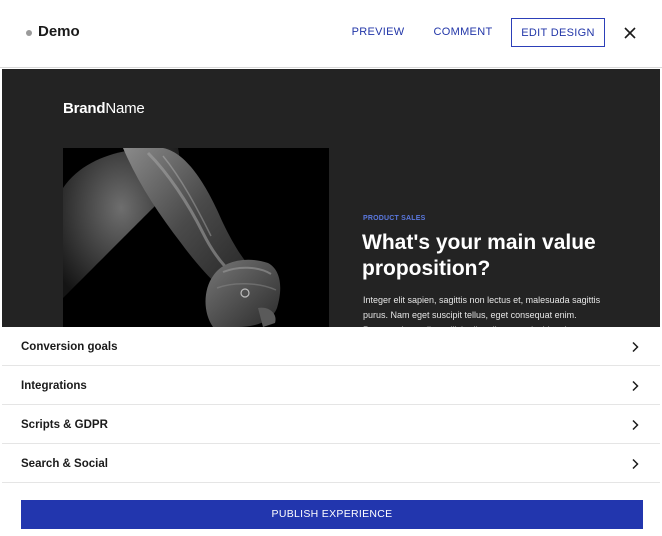 Image resolution: width=662 pixels, height=536 pixels. Describe the element at coordinates (558, 32) in the screenshot. I see `edit-design-button: EDIT DESIGN` at that location.